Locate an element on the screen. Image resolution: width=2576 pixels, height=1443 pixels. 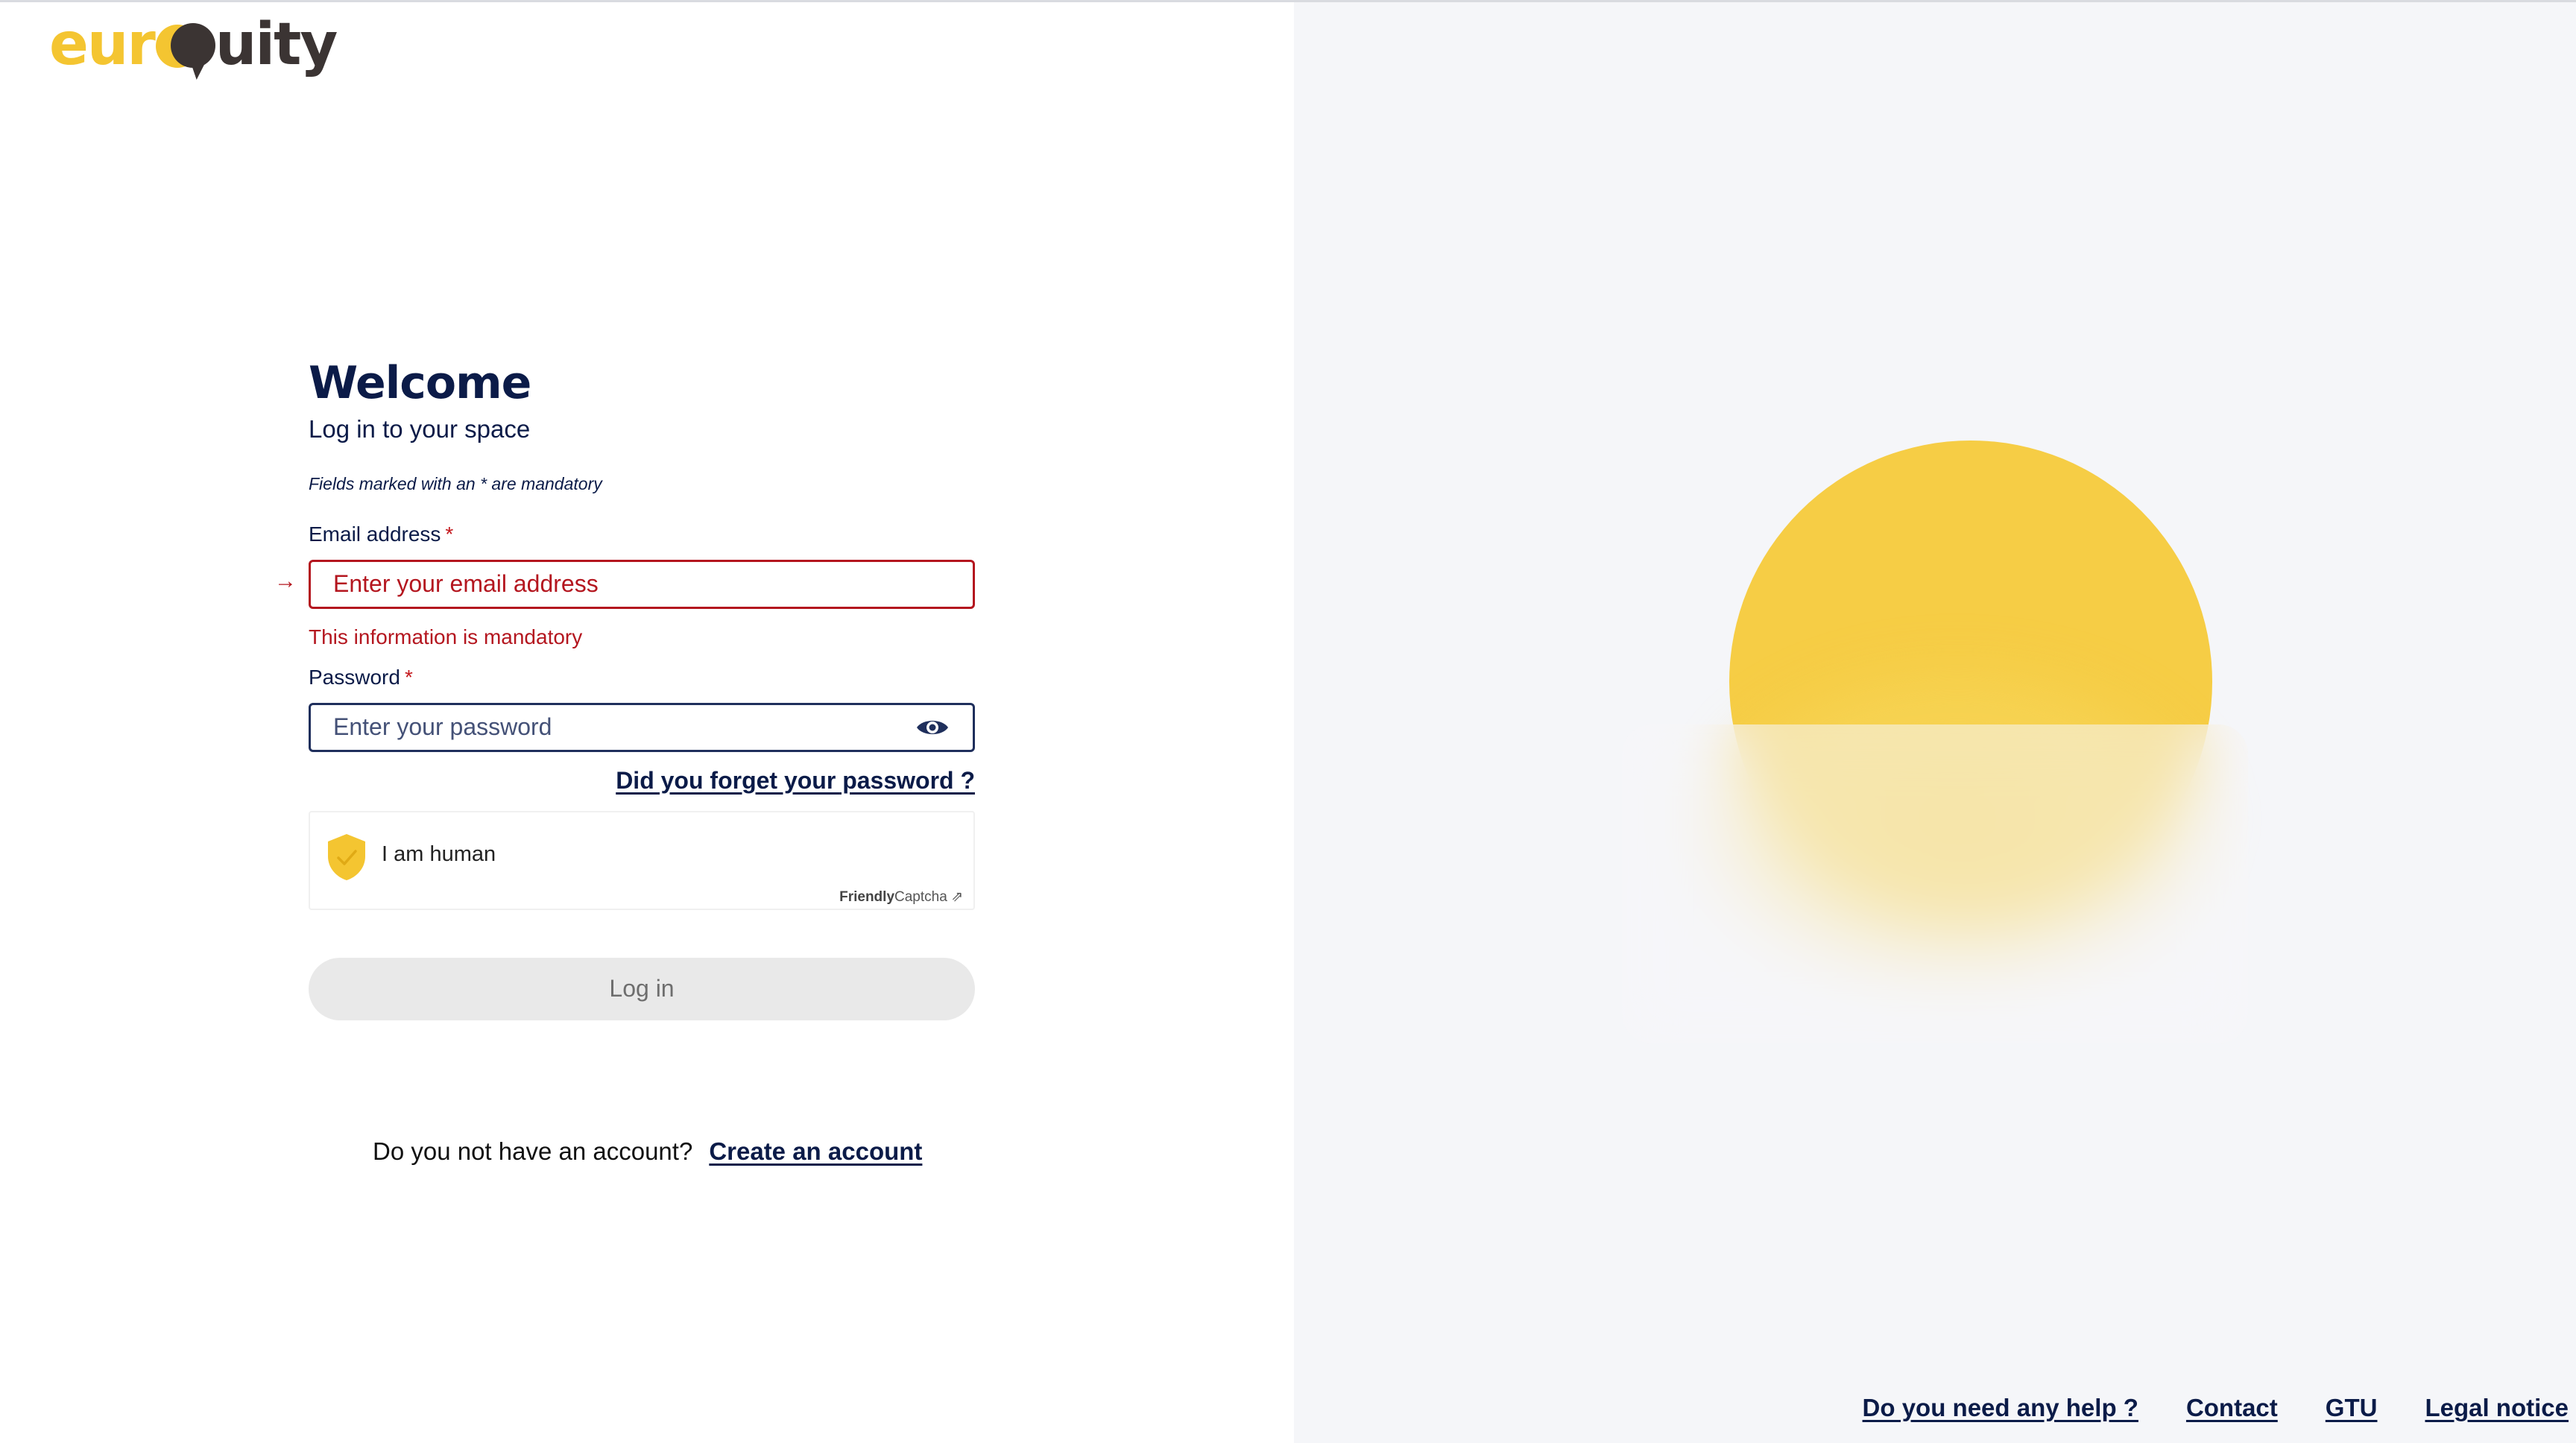
page-subtitle: Log in to your space is located at coordinates (420, 429).